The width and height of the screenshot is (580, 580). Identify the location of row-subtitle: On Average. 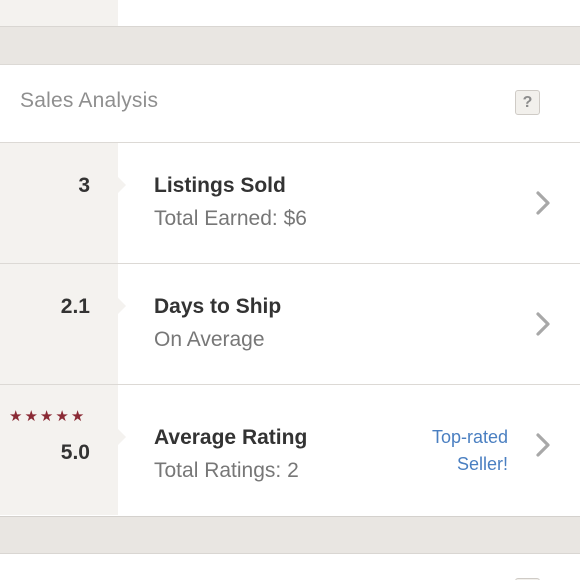
(209, 339).